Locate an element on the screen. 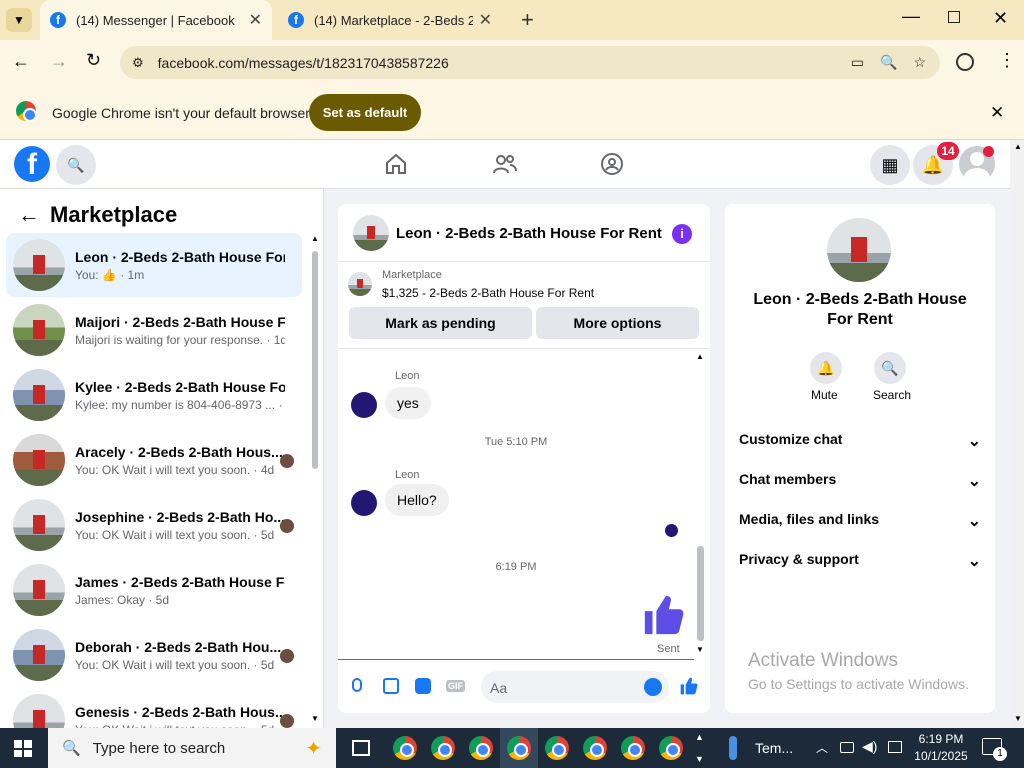  tab-search-button: ▼ is located at coordinates (19, 20).